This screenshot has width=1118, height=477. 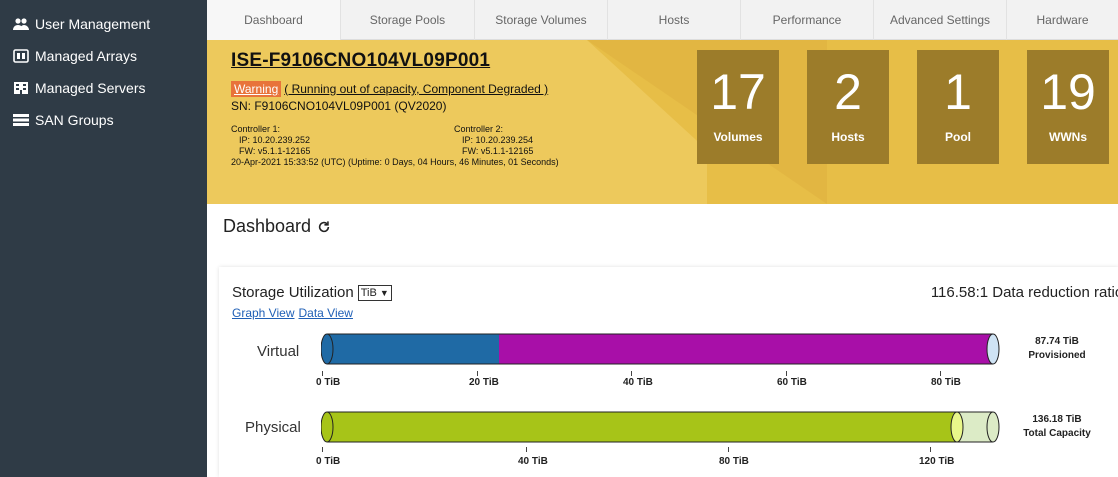 What do you see at coordinates (1057, 433) in the screenshot?
I see `physical-capacity-label: Total Capacity` at bounding box center [1057, 433].